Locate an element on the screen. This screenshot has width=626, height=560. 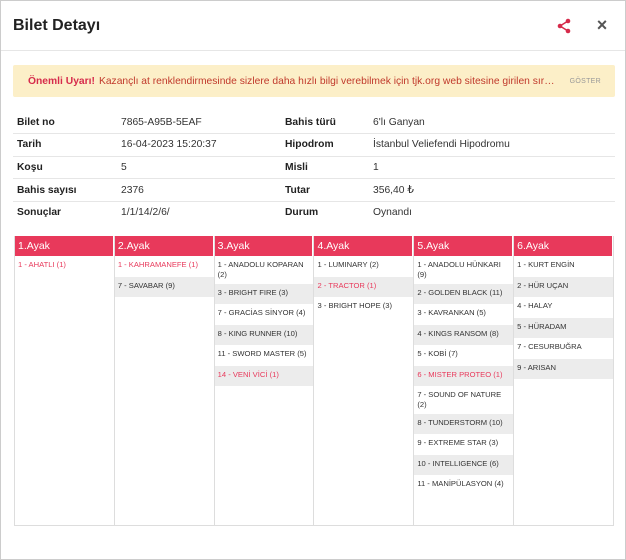
horse-item: 1 - LUMINARY (2) is located at coordinates (348, 264).